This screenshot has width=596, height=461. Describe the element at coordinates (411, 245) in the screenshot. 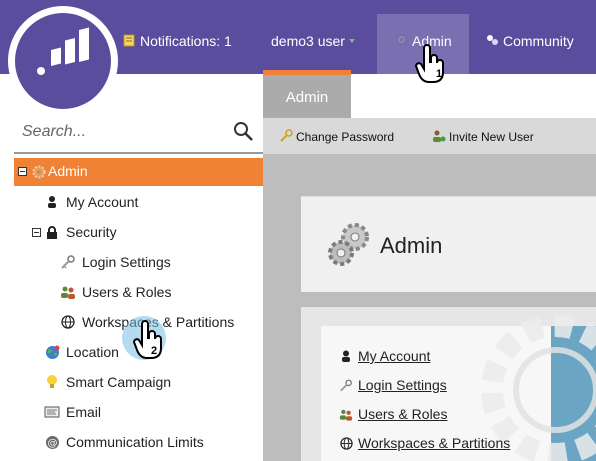

I see `page-title: Admin` at that location.